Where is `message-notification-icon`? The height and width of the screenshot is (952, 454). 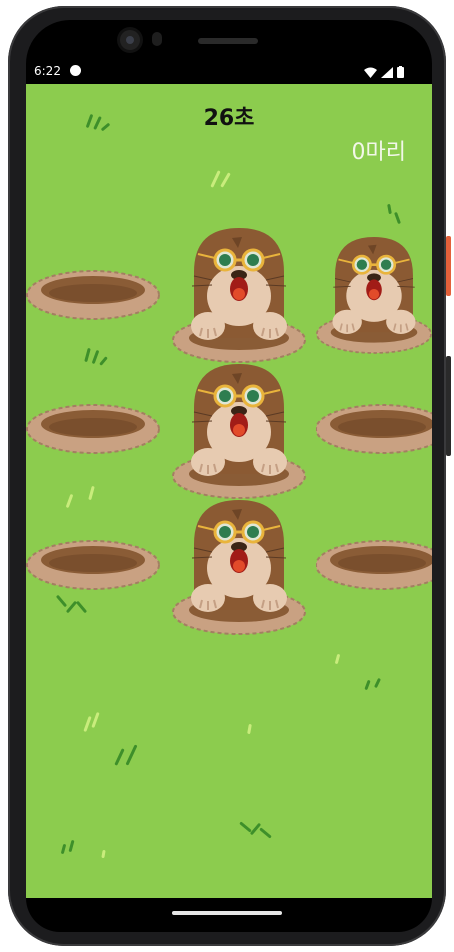 message-notification-icon is located at coordinates (75, 70).